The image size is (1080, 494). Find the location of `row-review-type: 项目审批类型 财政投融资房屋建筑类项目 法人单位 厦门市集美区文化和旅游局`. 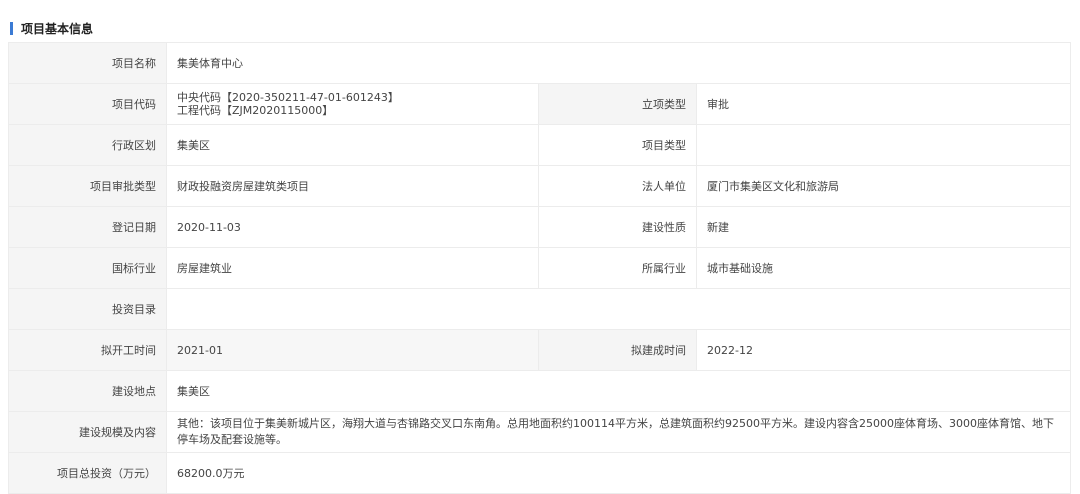

row-review-type: 项目审批类型 财政投融资房屋建筑类项目 法人单位 厦门市集美区文化和旅游局 is located at coordinates (539, 186).